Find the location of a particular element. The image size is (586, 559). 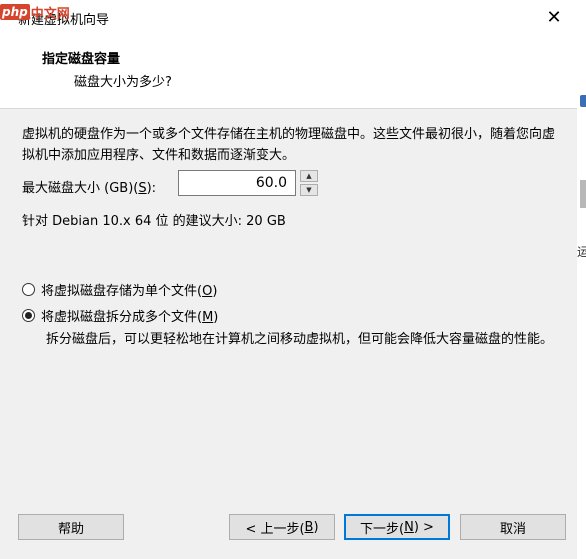

disk-size-stepper: ▲ ▼ is located at coordinates (309, 183).